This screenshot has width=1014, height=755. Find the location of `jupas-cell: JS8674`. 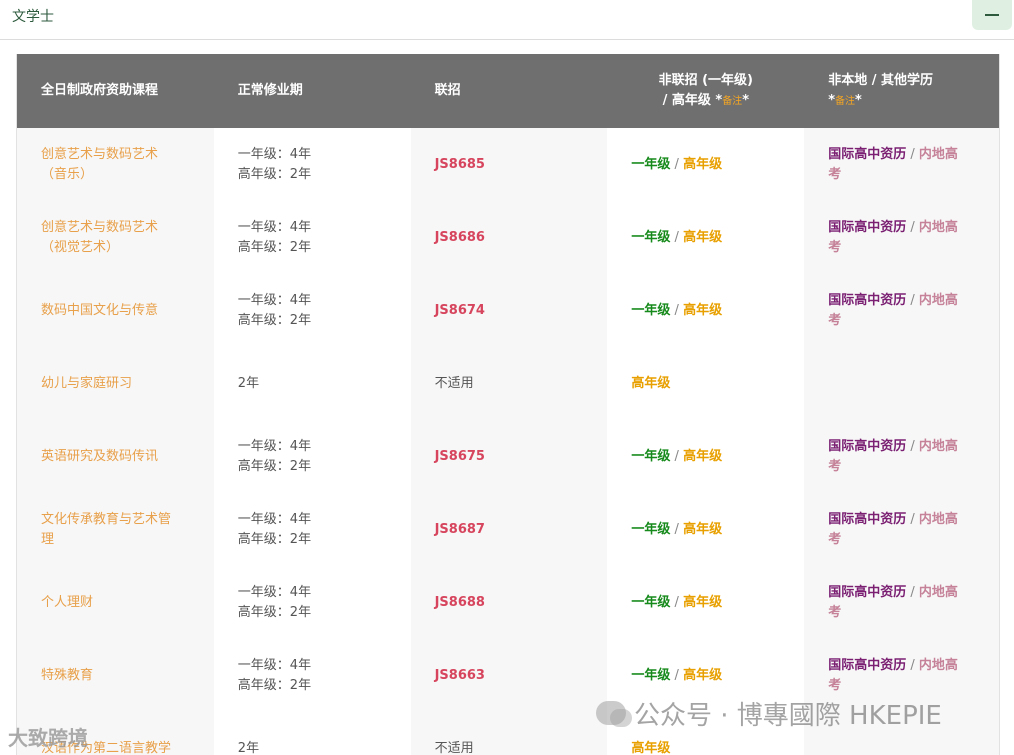

jupas-cell: JS8674 is located at coordinates (509, 310).